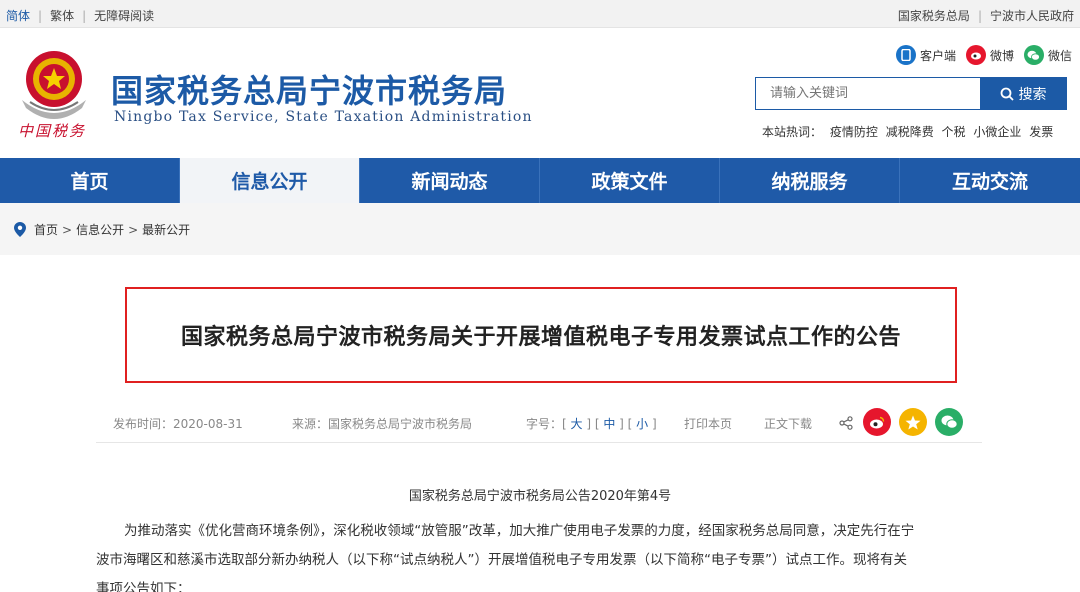 Image resolution: width=1080 pixels, height=592 pixels. What do you see at coordinates (1033, 55) in the screenshot?
I see `wechat-icon` at bounding box center [1033, 55].